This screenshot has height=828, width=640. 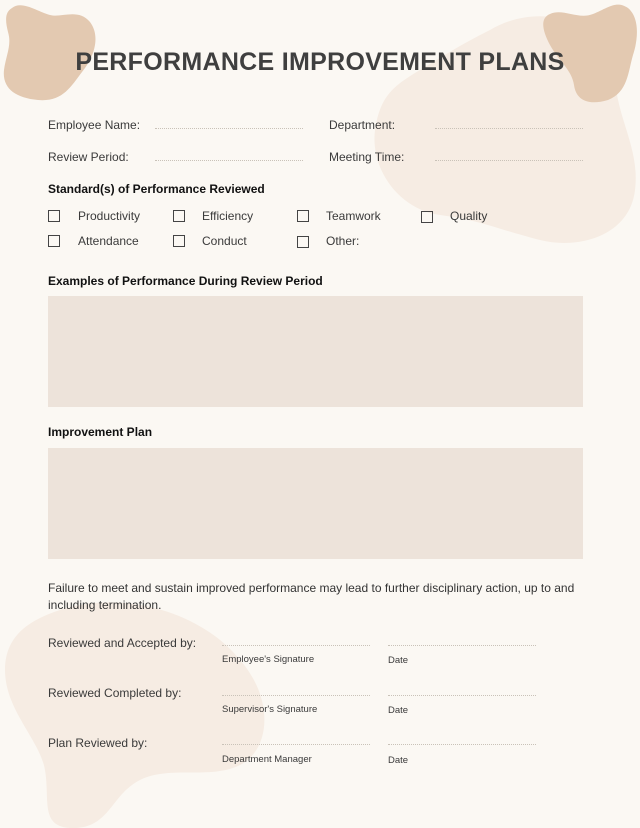 What do you see at coordinates (296, 695) in the screenshot?
I see `supervisor-signature-field` at bounding box center [296, 695].